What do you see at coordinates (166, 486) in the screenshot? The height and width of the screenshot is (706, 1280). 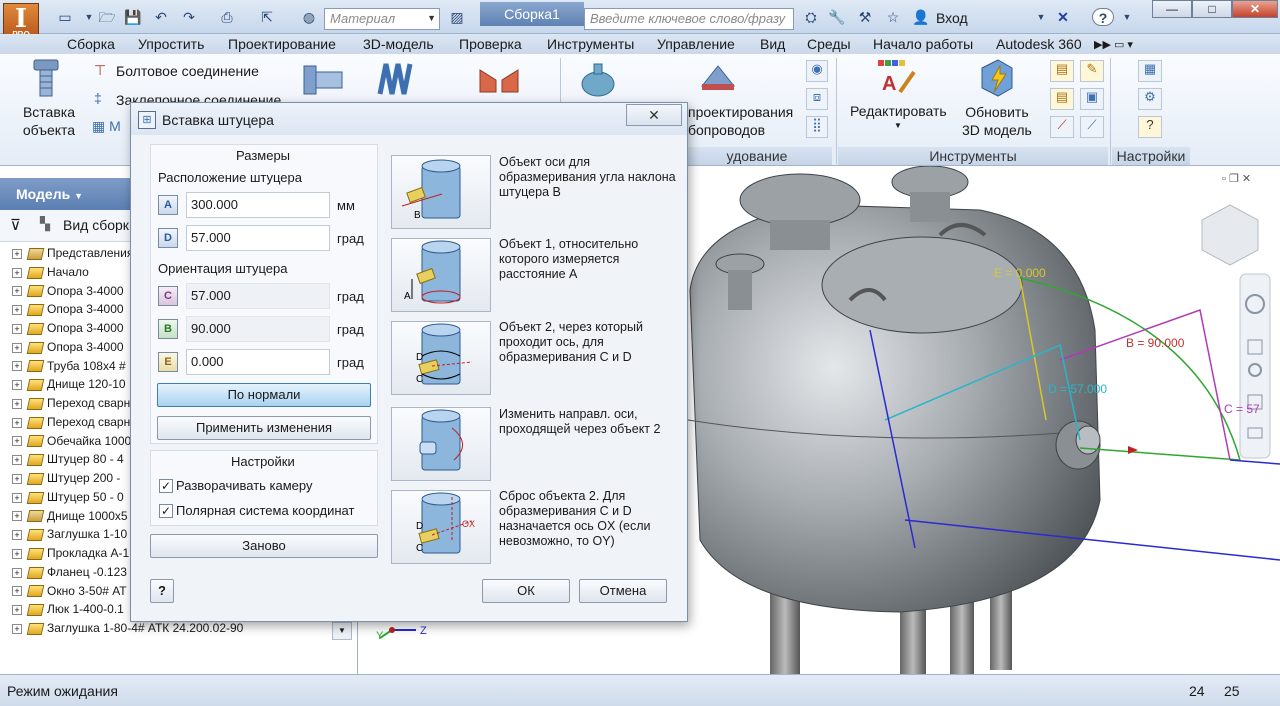 I see `rotate-camera-checkbox: ✓` at bounding box center [166, 486].